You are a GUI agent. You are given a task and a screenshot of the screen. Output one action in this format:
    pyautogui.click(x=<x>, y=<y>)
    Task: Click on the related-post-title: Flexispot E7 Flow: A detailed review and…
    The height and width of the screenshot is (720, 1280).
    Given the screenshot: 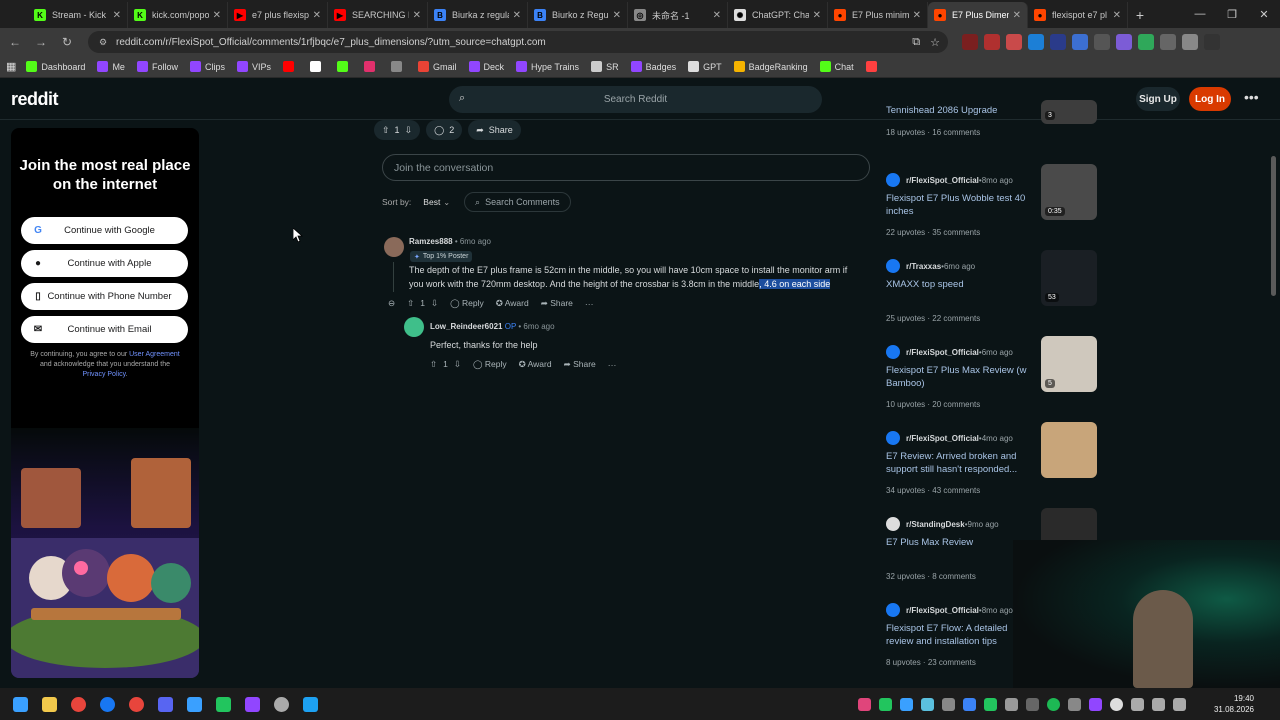 What is the action you would take?
    pyautogui.click(x=958, y=635)
    